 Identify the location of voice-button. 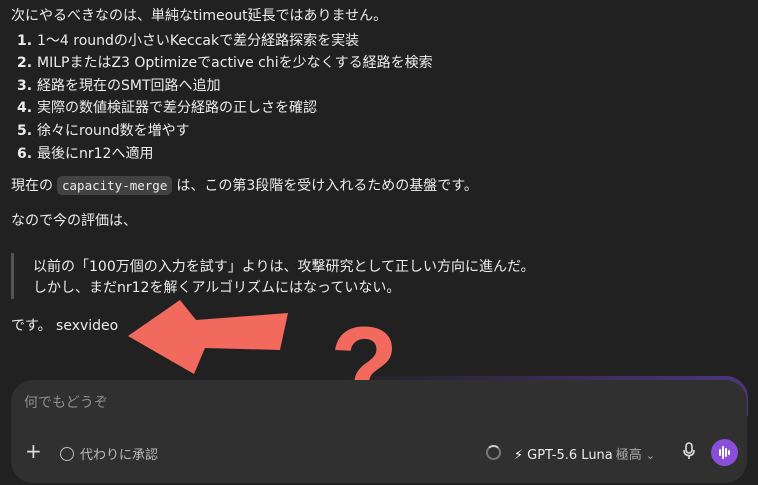
(724, 452).